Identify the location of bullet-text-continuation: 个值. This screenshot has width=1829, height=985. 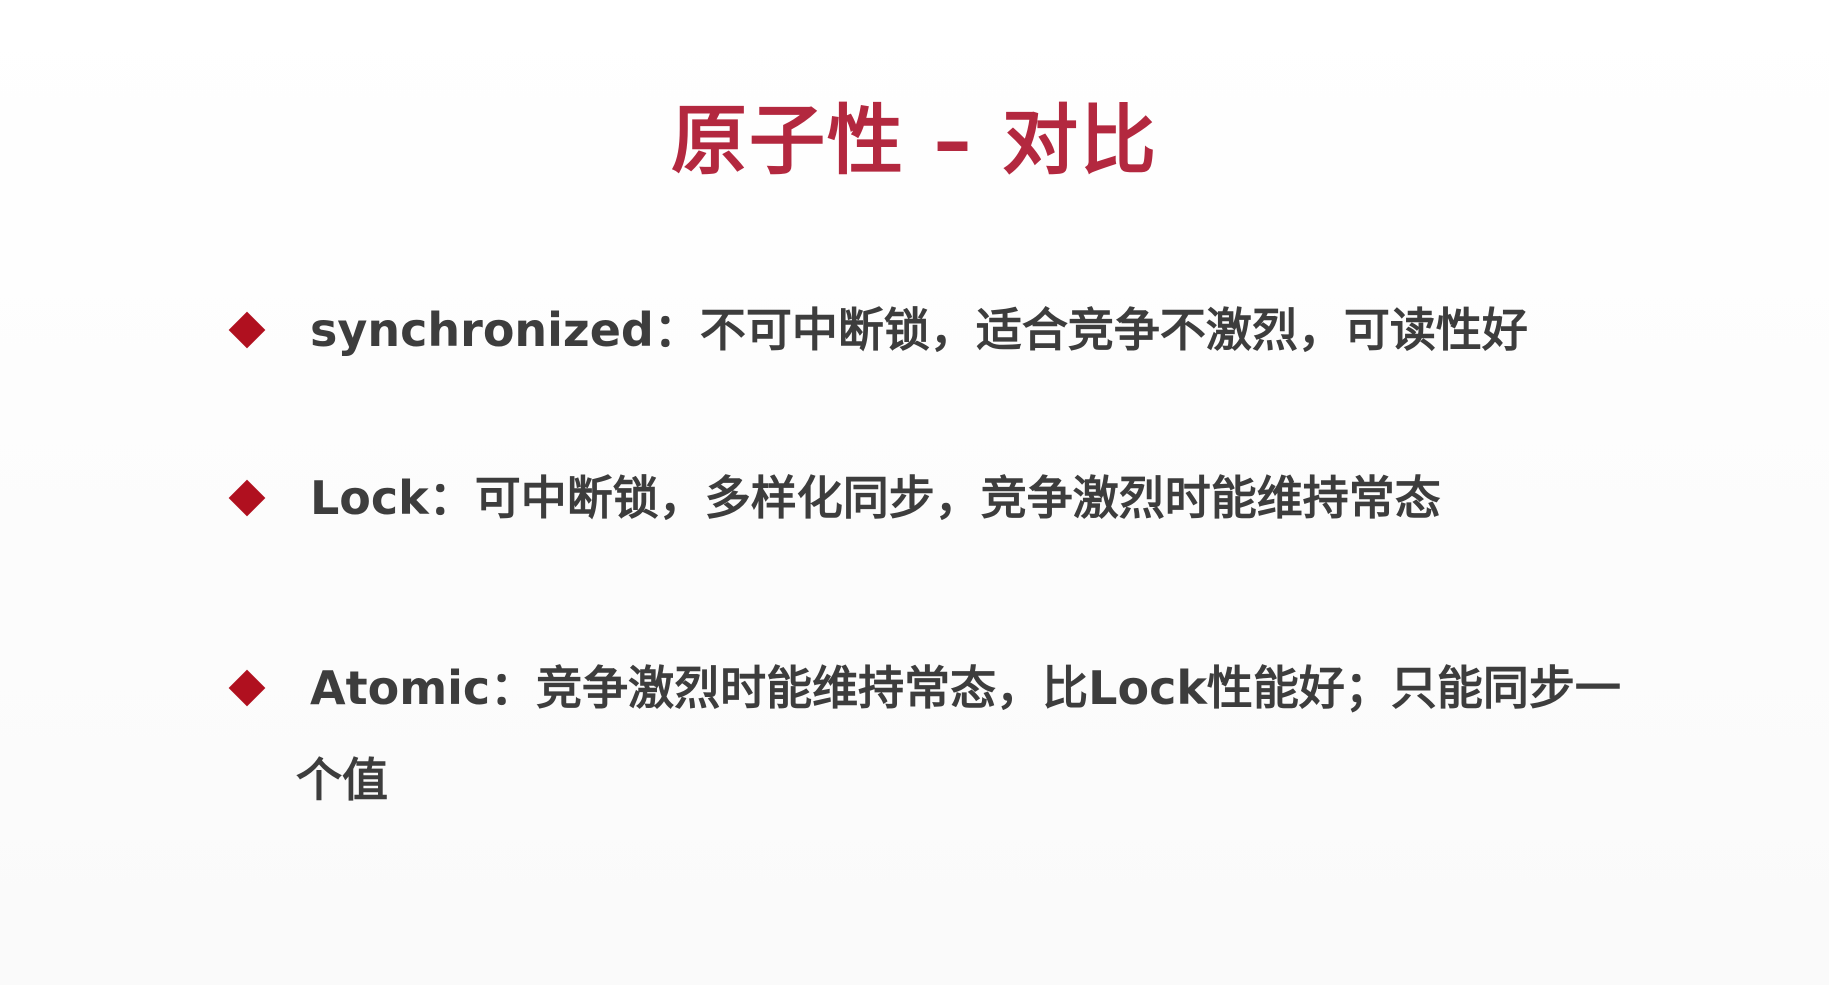
(342, 780).